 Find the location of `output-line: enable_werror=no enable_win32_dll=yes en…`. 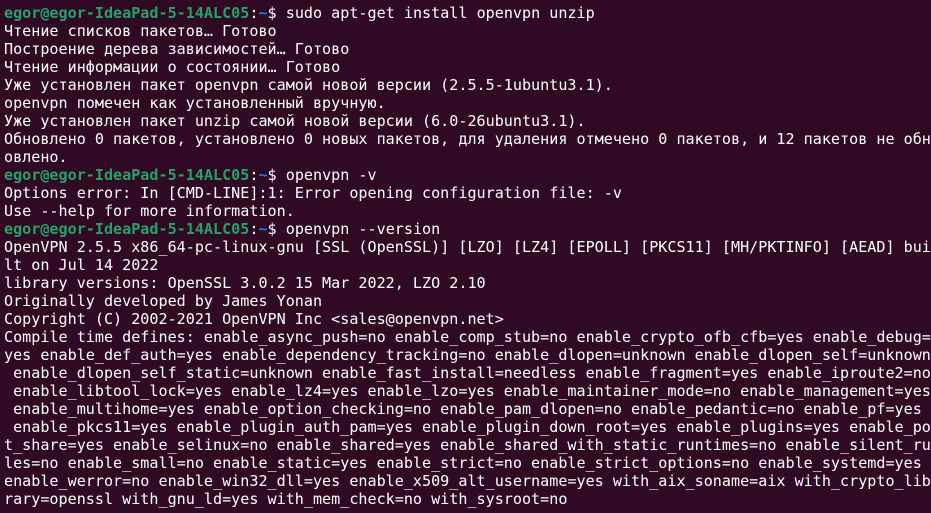

output-line: enable_werror=no enable_win32_dll=yes en… is located at coordinates (467, 481).